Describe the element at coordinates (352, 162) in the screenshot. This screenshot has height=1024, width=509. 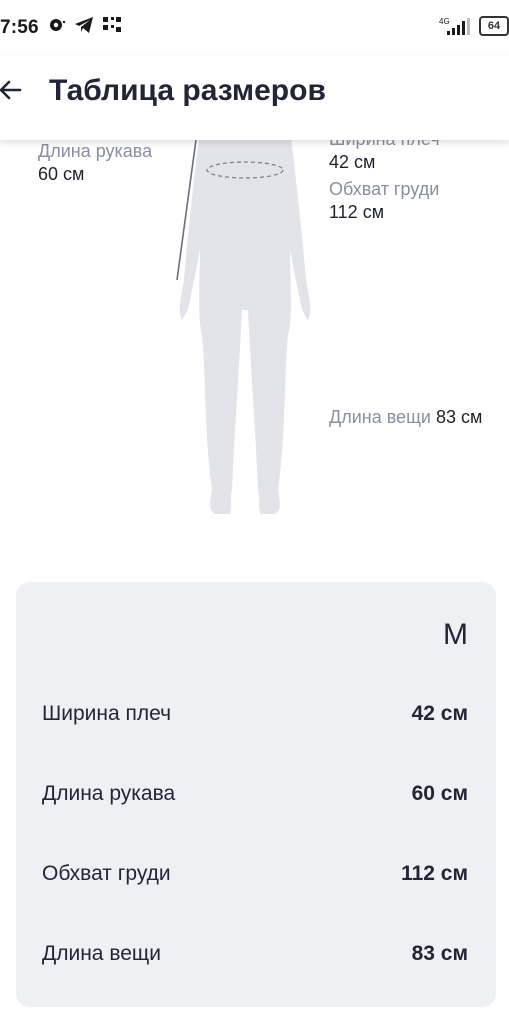
I see `shoulder-value: 42 см` at that location.